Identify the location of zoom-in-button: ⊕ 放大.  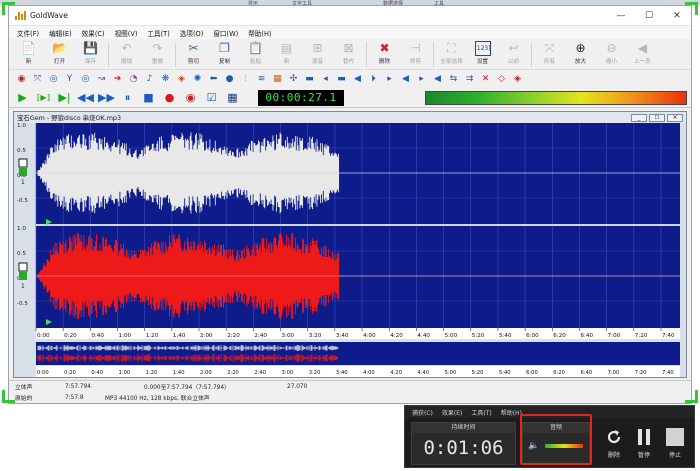
(580, 53).